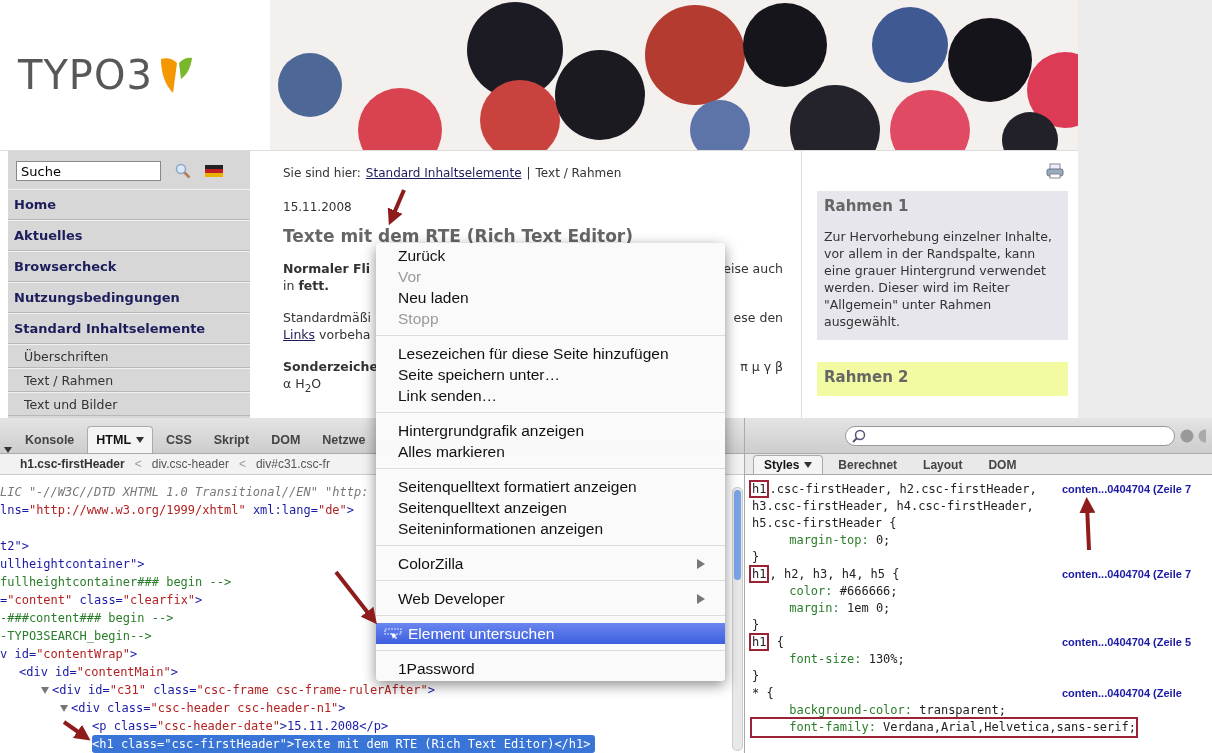 The height and width of the screenshot is (753, 1212). Describe the element at coordinates (550, 255) in the screenshot. I see `menu-item: Zurück` at that location.